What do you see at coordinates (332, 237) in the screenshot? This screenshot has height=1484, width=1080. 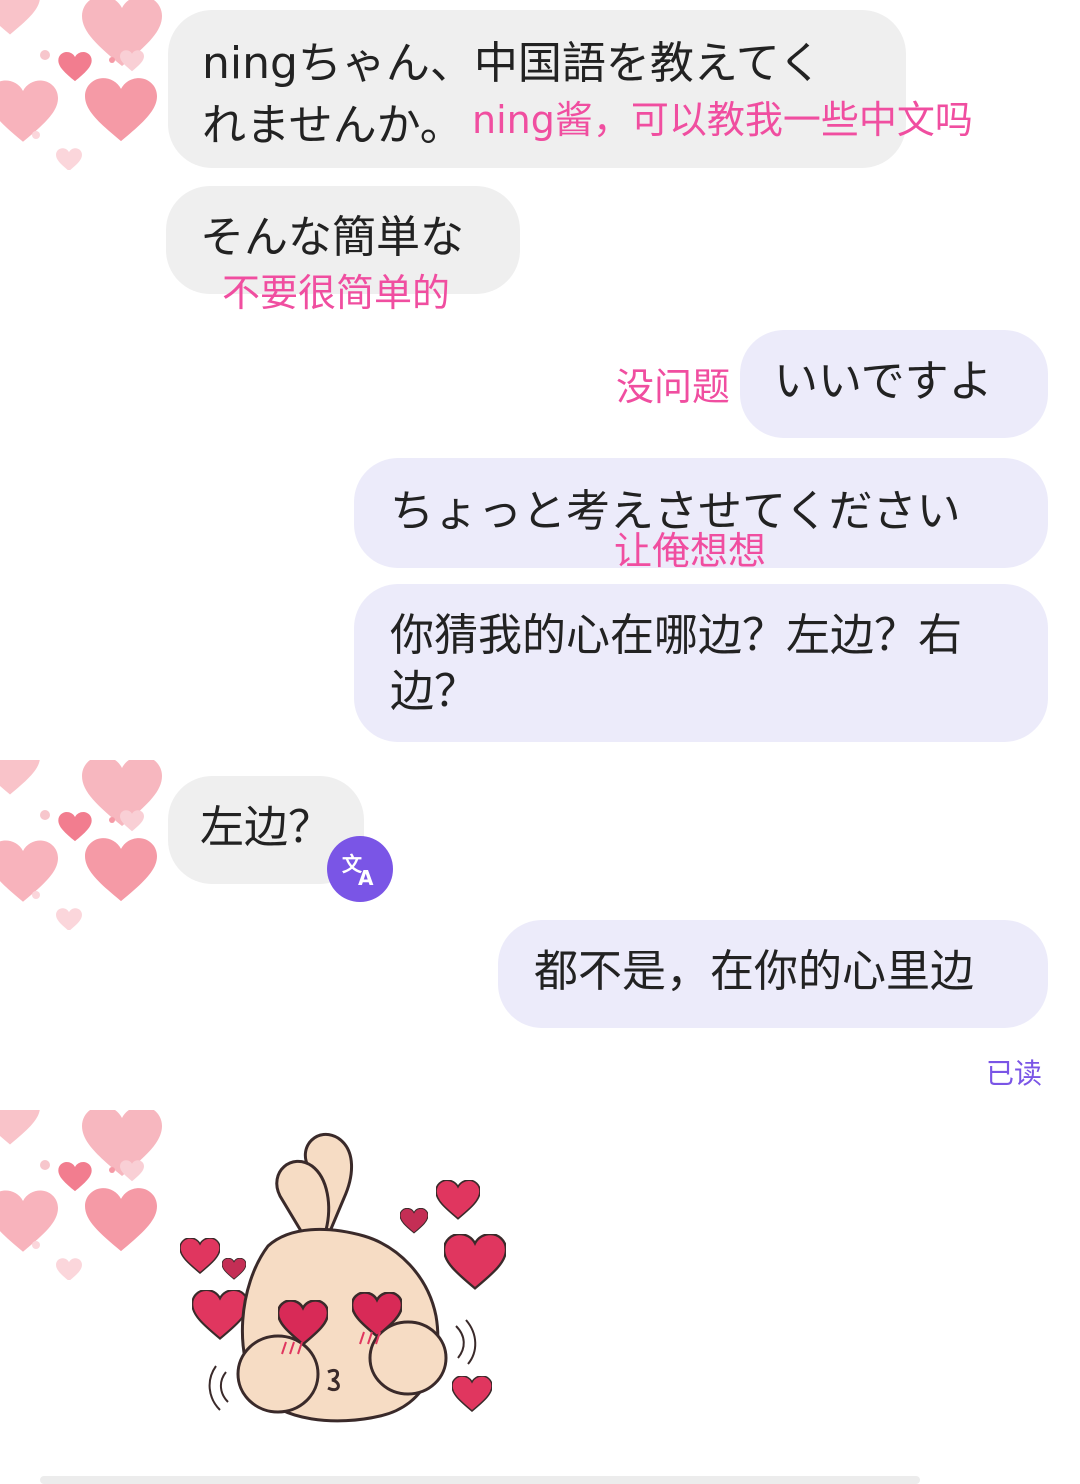 I see `message-text: そんな簡単な` at bounding box center [332, 237].